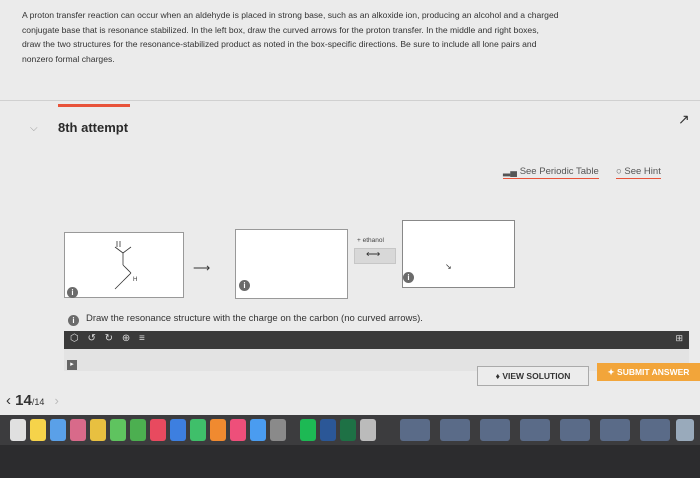  What do you see at coordinates (118, 430) in the screenshot?
I see `messages-app-icon` at bounding box center [118, 430].